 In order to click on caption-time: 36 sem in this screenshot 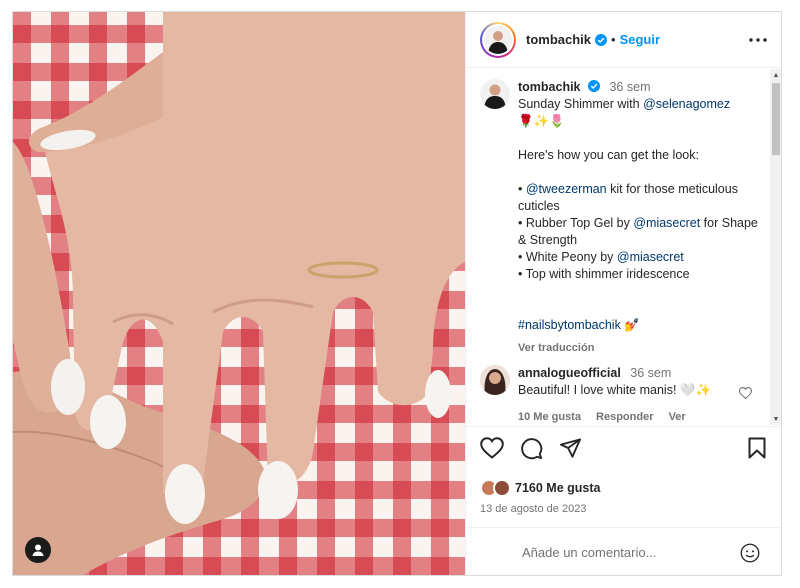, I will do `click(630, 87)`.